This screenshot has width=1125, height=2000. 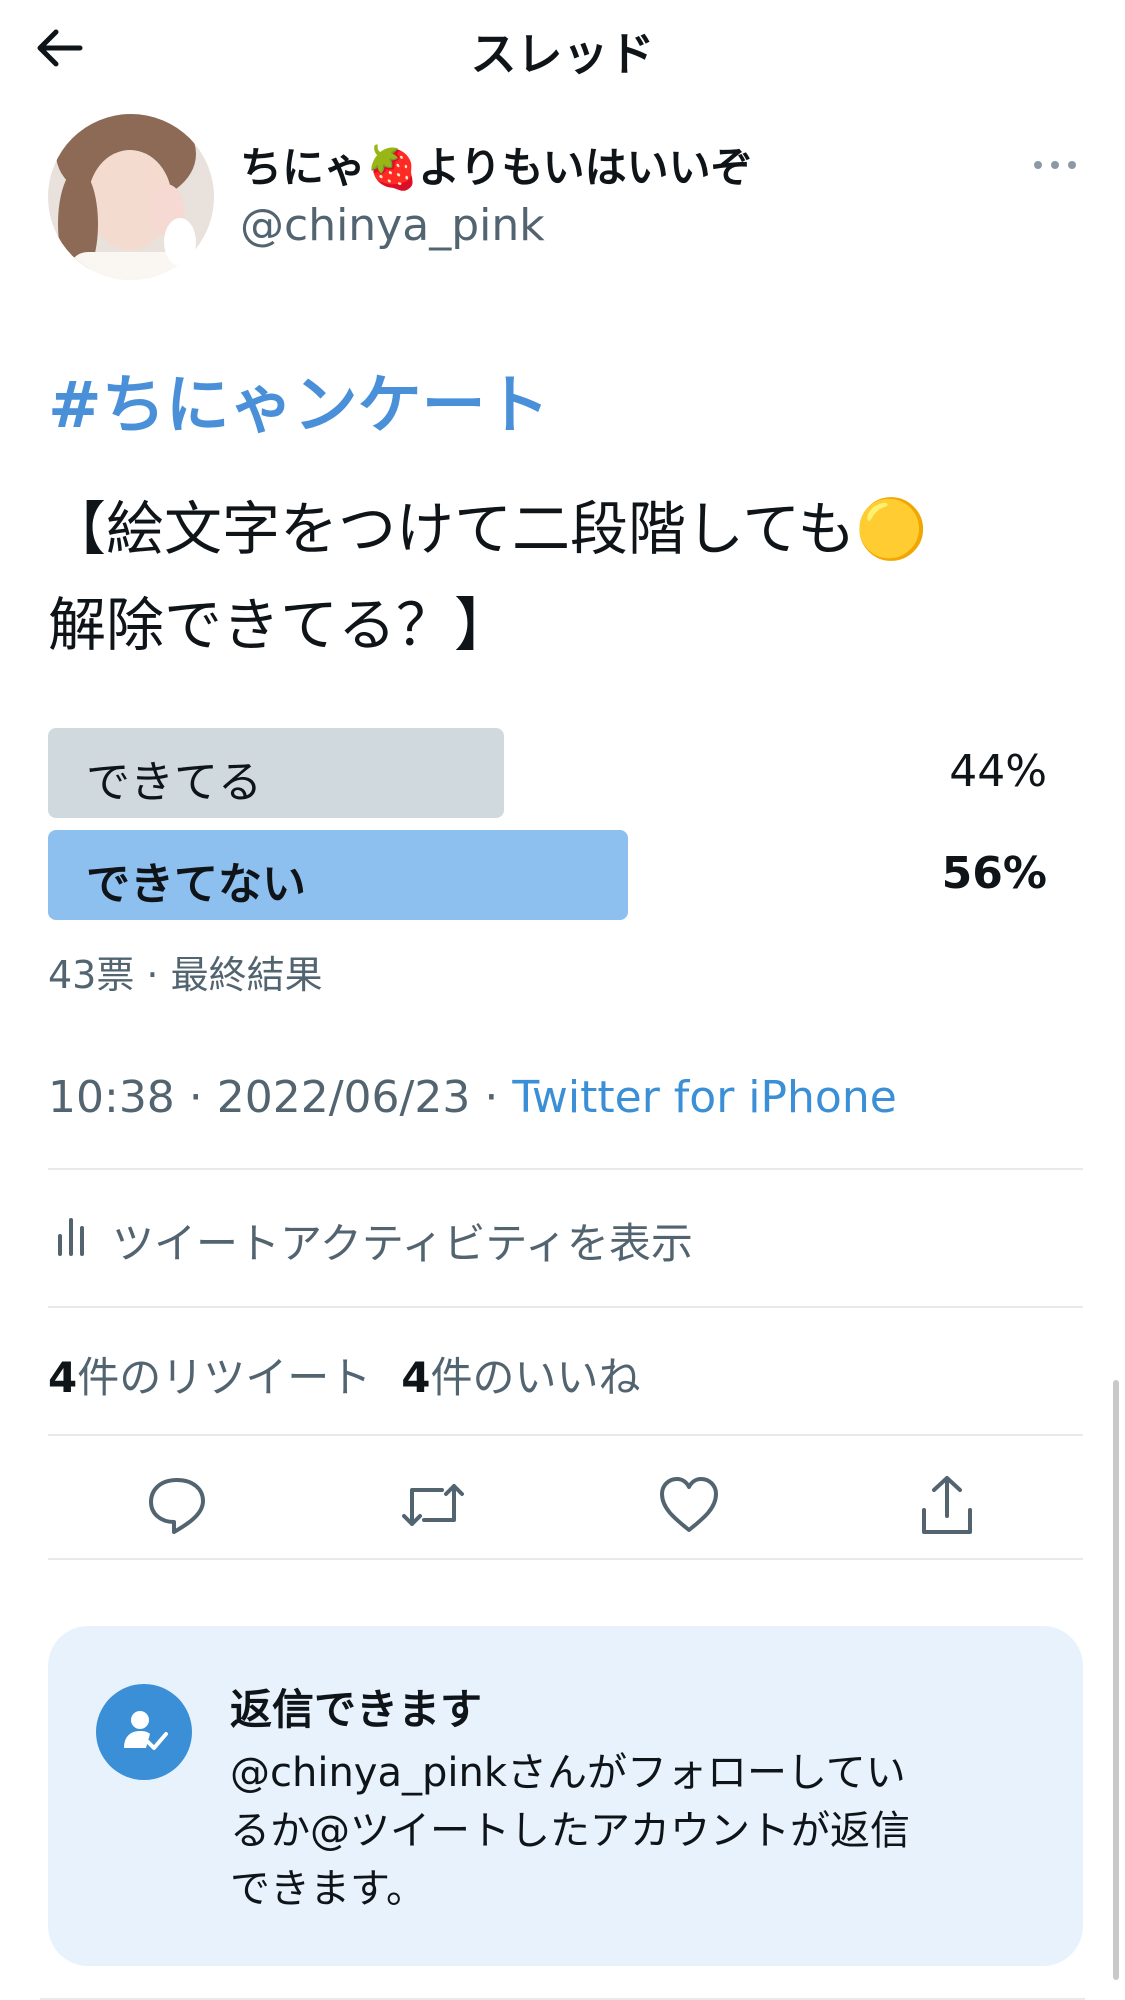 What do you see at coordinates (63, 1377) in the screenshot?
I see `retweet-count: 4` at bounding box center [63, 1377].